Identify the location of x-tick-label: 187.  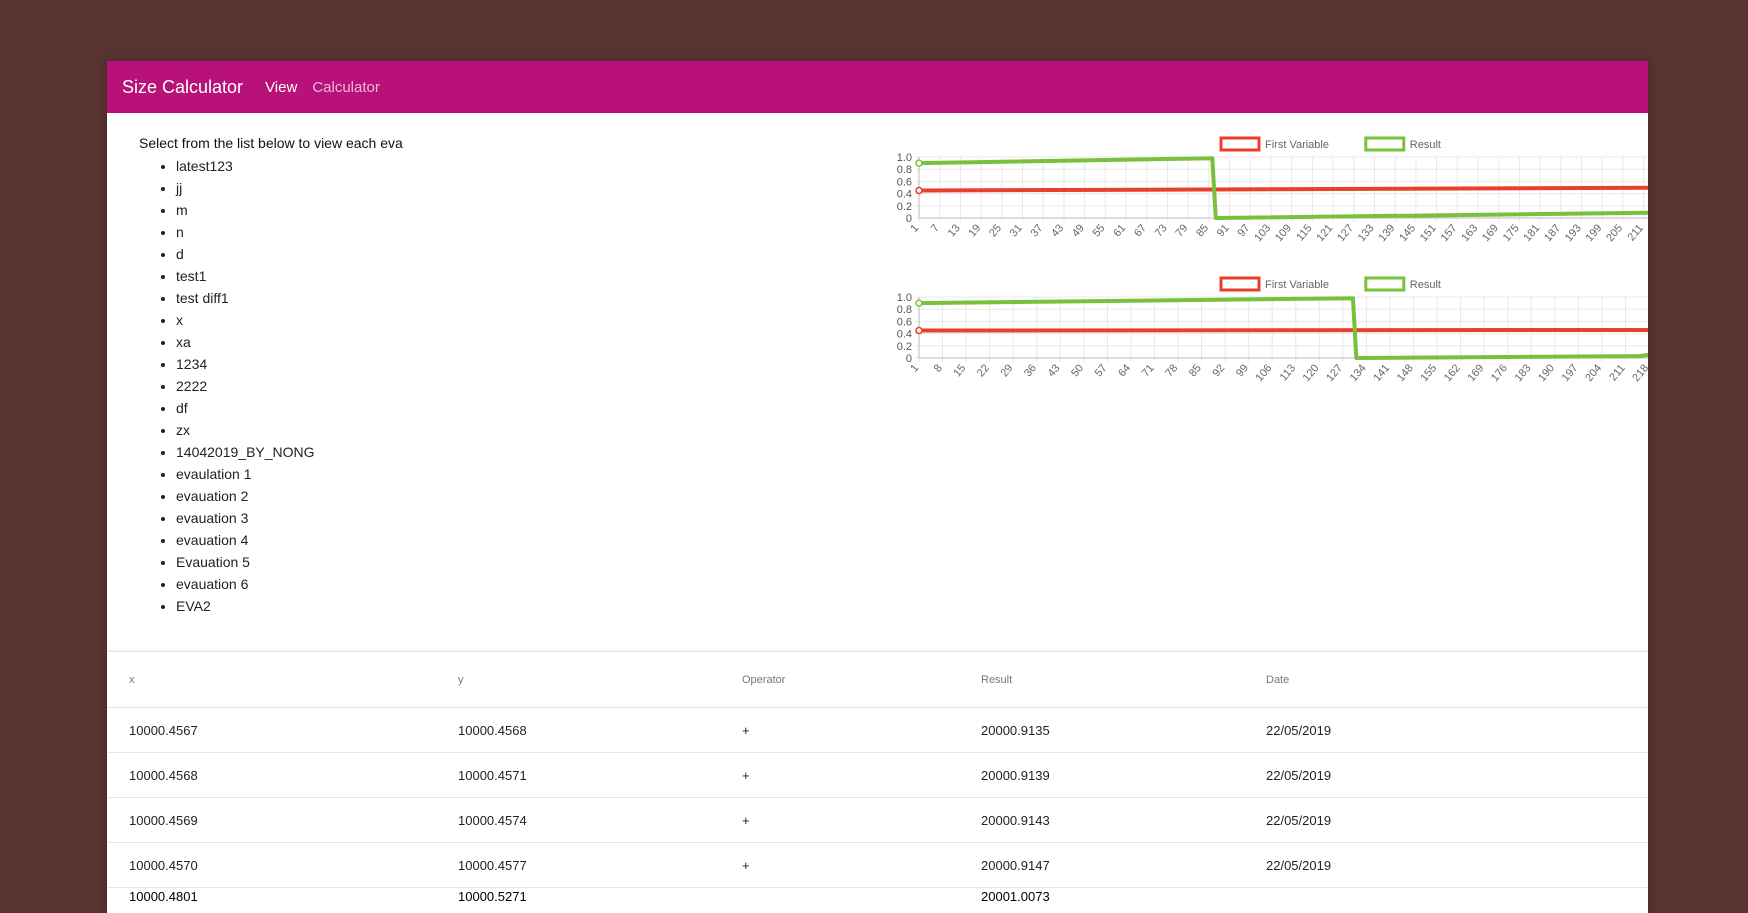
(1552, 233).